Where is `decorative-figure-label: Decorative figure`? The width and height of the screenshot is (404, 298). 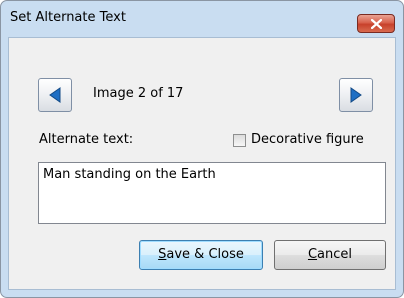
decorative-figure-label: Decorative figure is located at coordinates (307, 139).